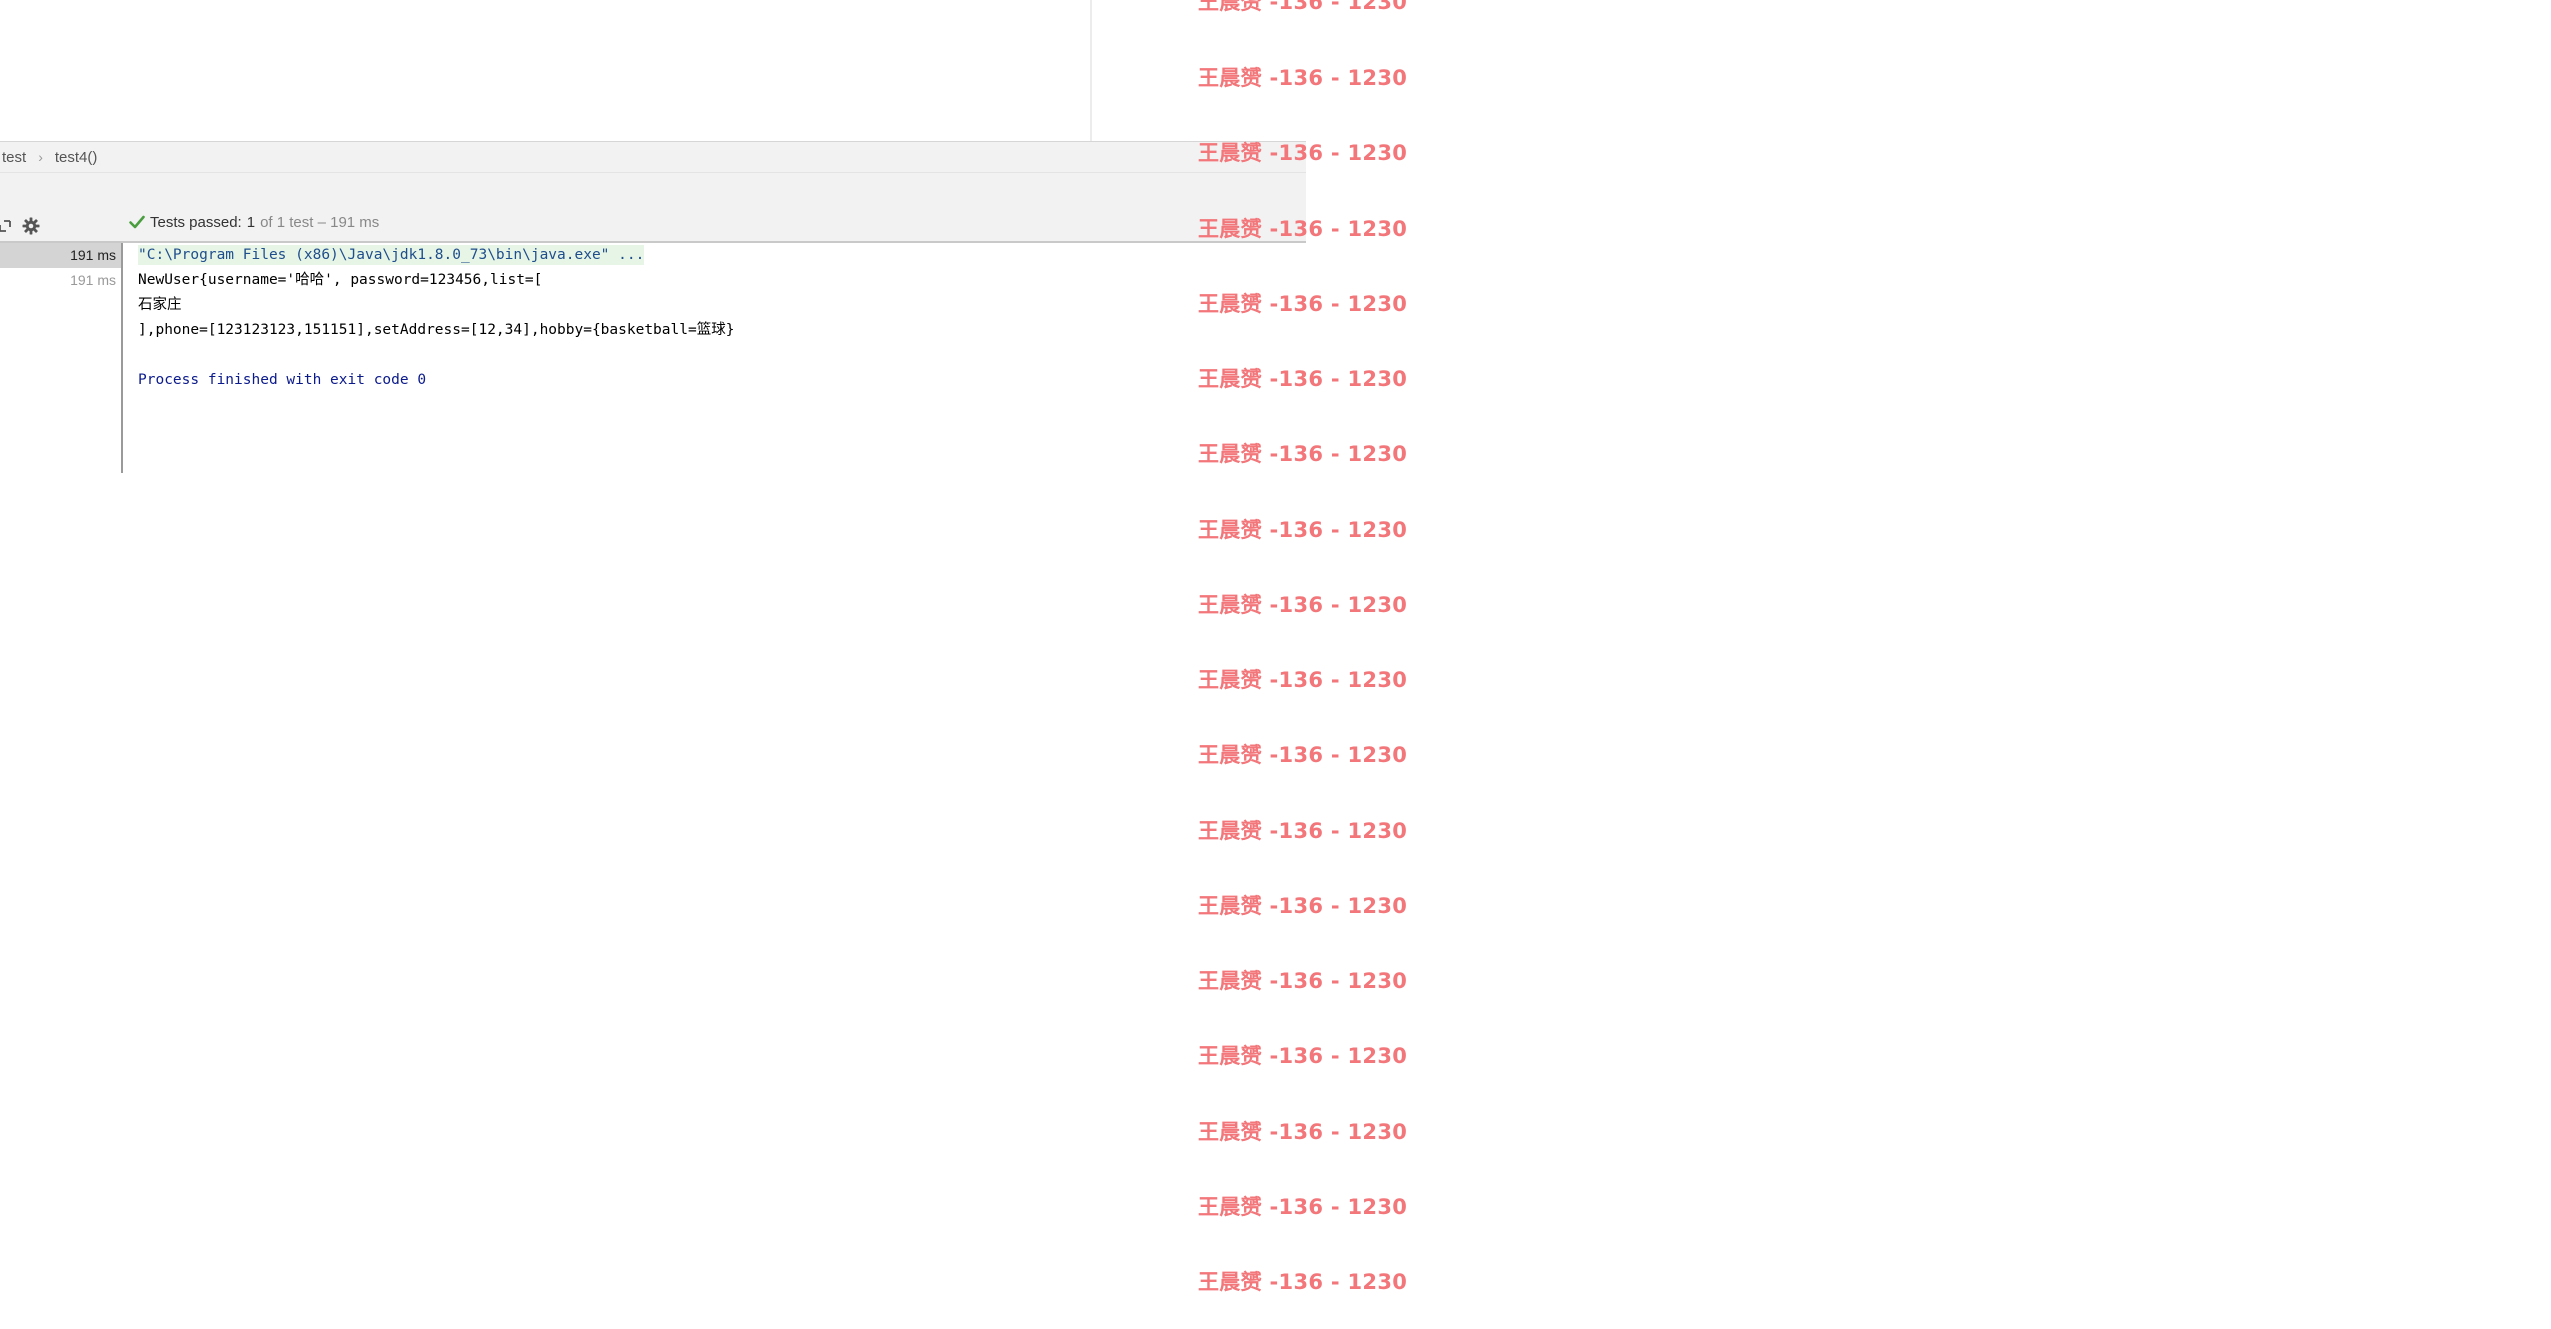 The height and width of the screenshot is (1329, 2551). Describe the element at coordinates (15, 157) in the screenshot. I see `breadcrumb-item-test: test` at that location.